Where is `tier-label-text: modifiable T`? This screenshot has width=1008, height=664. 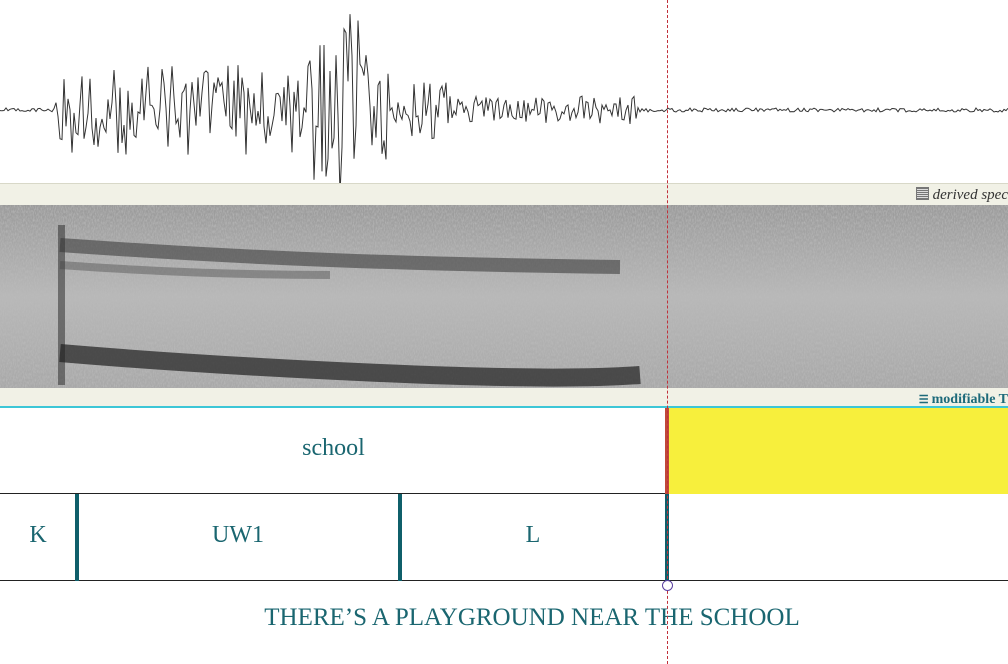 tier-label-text: modifiable T is located at coordinates (969, 399).